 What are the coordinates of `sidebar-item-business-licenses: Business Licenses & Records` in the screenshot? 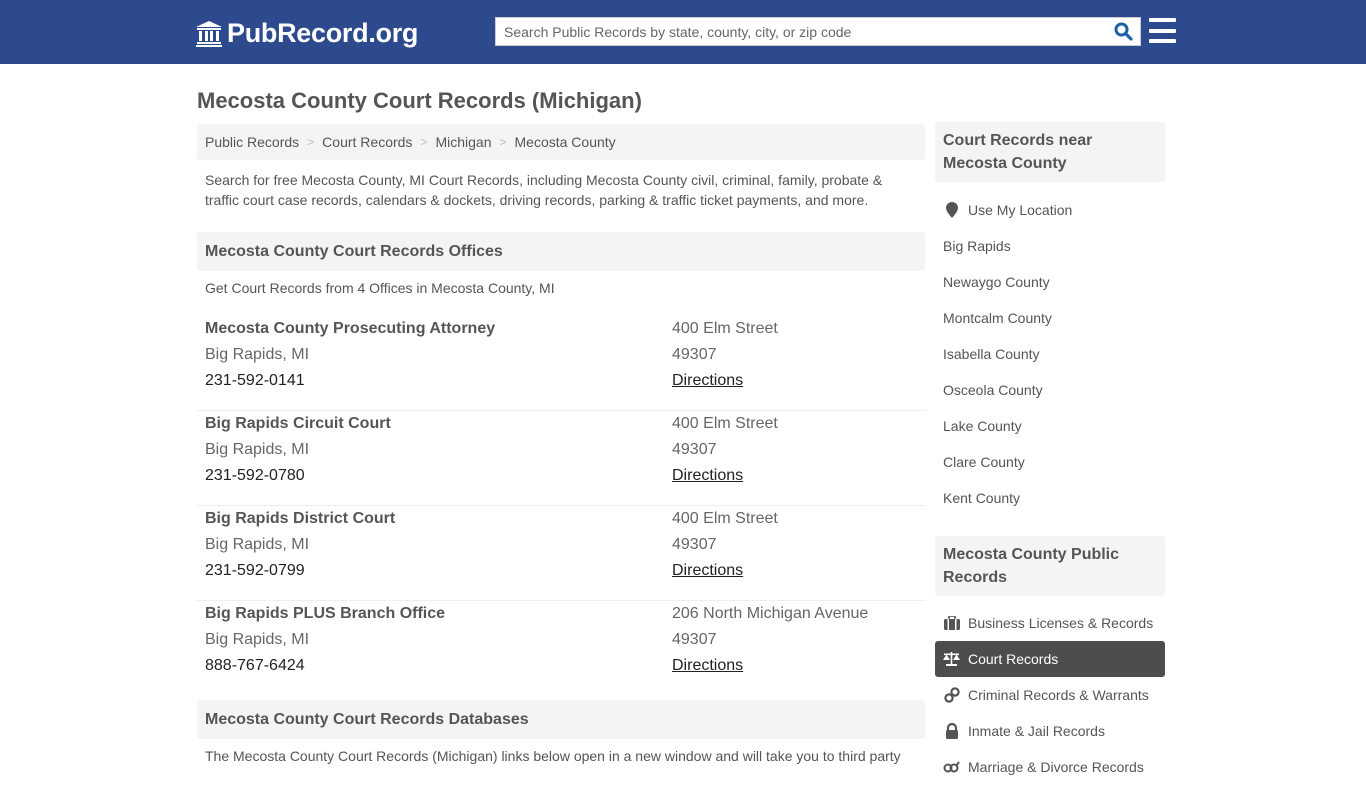 It's located at (1050, 623).